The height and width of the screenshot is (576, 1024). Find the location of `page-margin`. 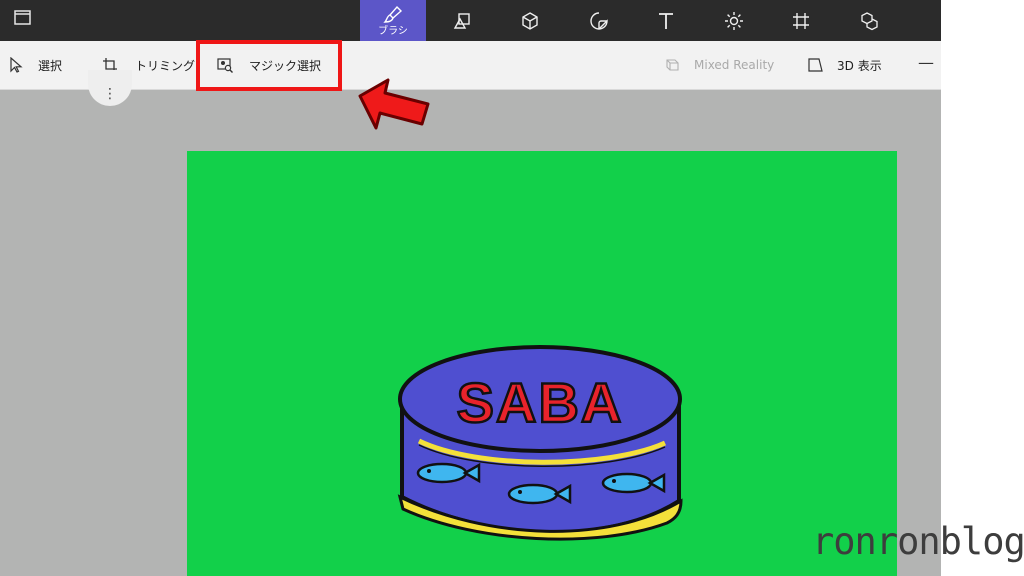

page-margin is located at coordinates (982, 288).